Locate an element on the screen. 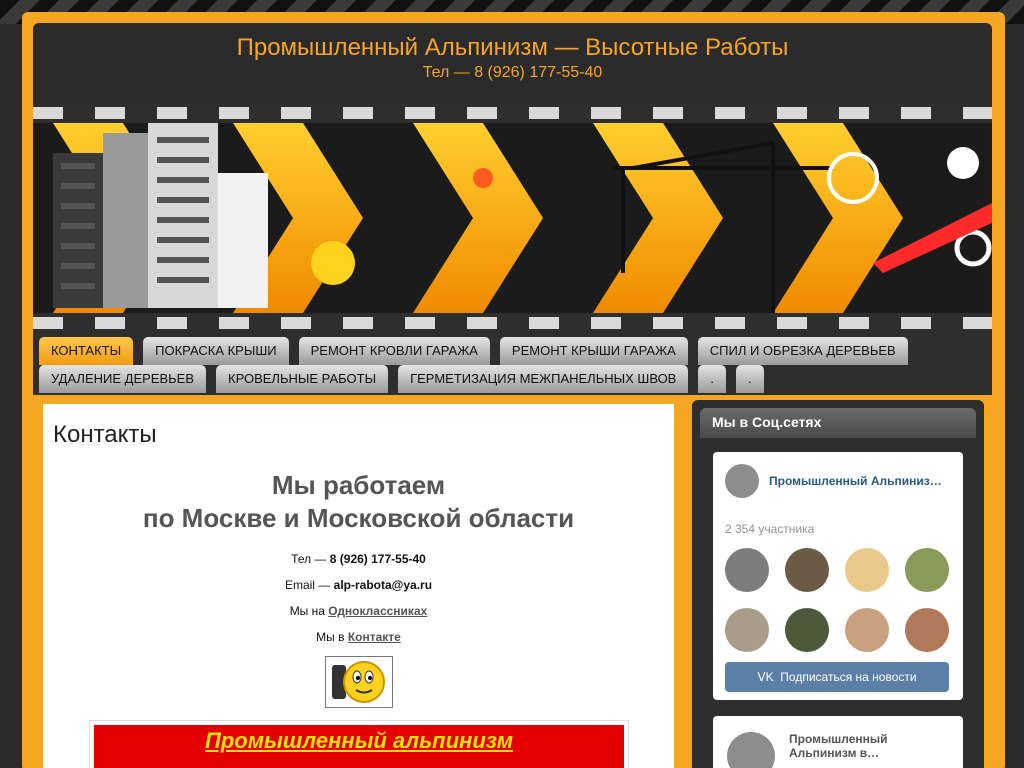 The image size is (1024, 768). promo-banner-text: Промышленный альпинизм is located at coordinates (359, 740).